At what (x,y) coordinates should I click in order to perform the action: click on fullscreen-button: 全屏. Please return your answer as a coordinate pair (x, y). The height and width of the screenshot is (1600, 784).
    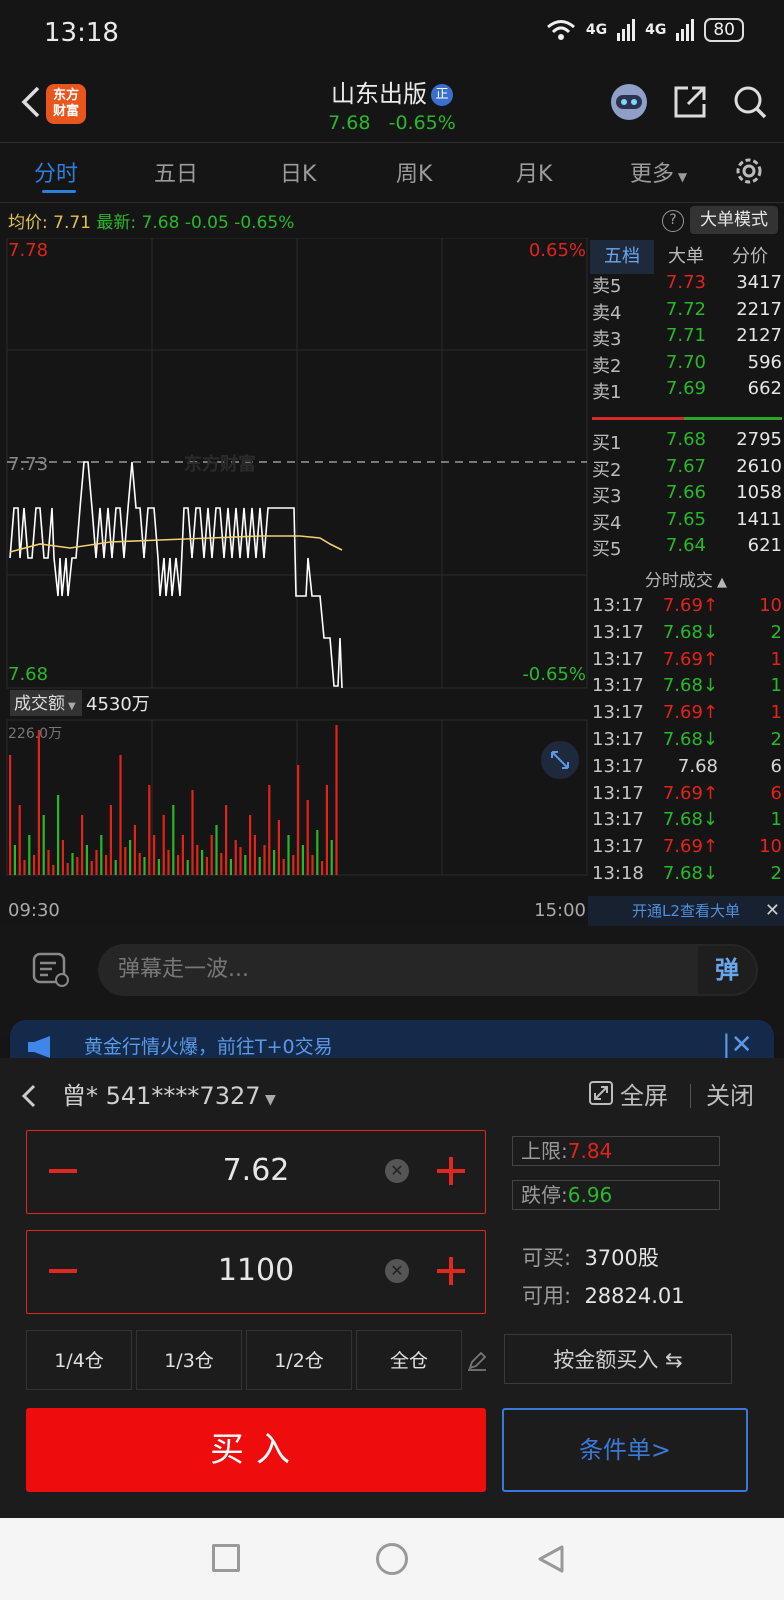
    Looking at the image, I should click on (644, 1093).